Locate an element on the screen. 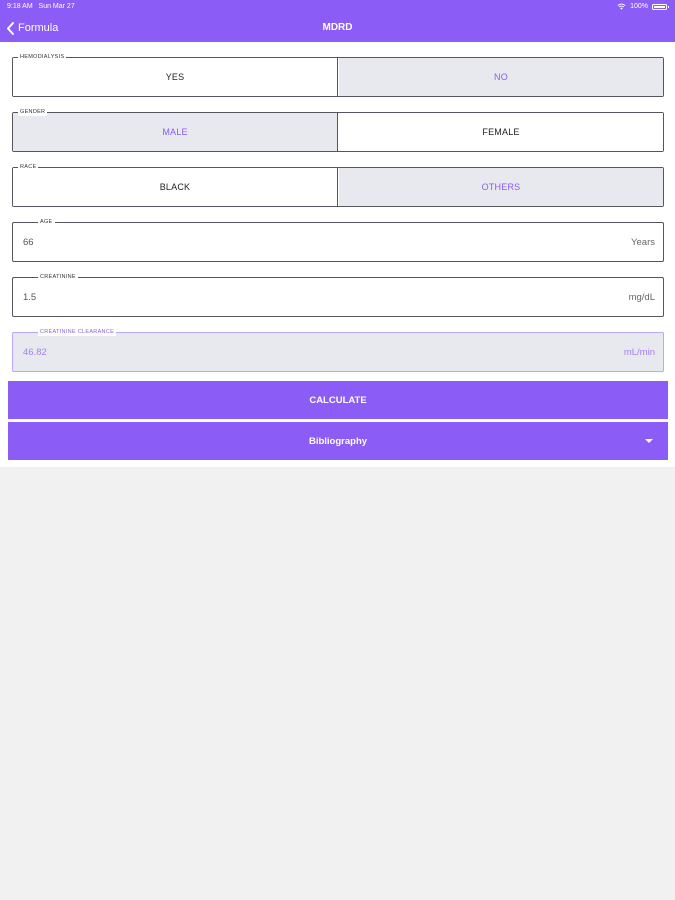  calculate-label: CALCULATE is located at coordinates (338, 400).